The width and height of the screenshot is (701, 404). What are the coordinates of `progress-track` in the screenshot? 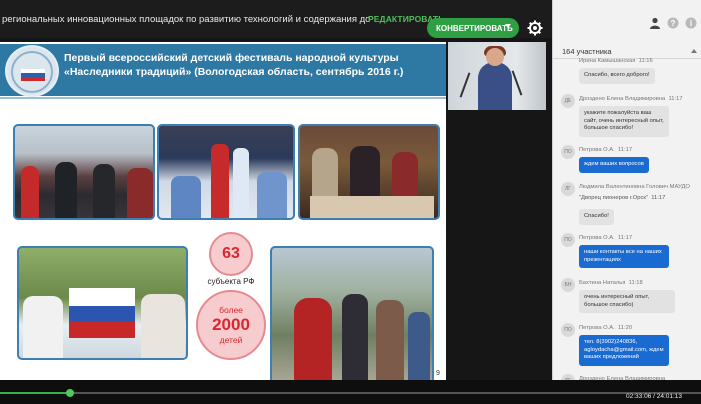 It's located at (350, 393).